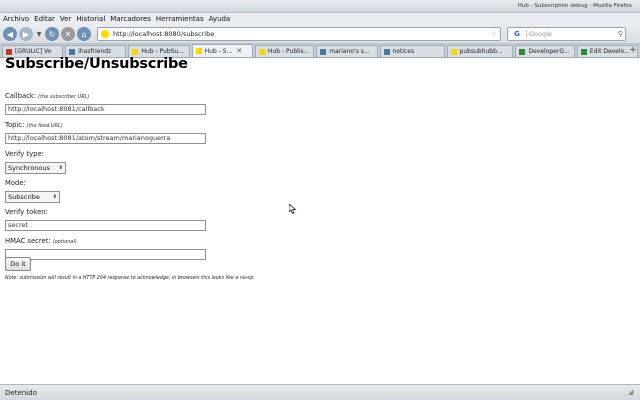  I want to click on search-box: G Google ⚲, so click(566, 34).